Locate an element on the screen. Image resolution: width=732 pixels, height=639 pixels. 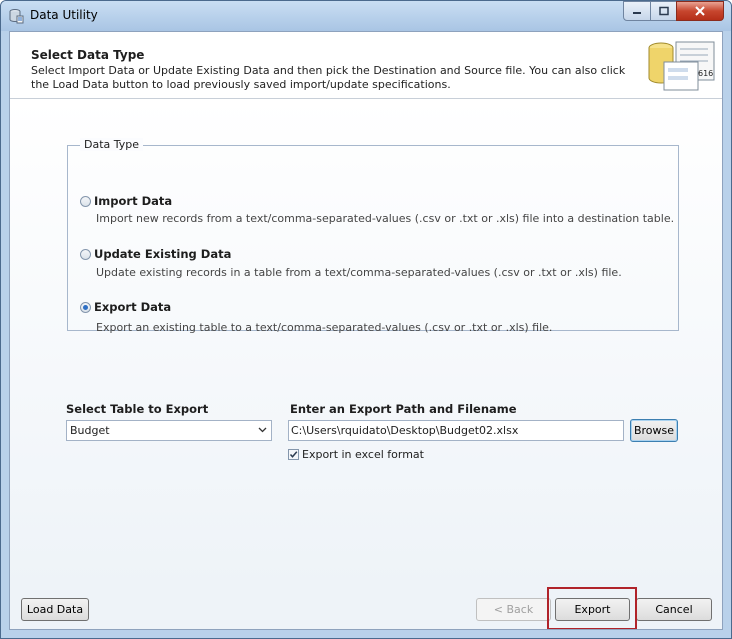
data-utility-icon is located at coordinates (16, 16).